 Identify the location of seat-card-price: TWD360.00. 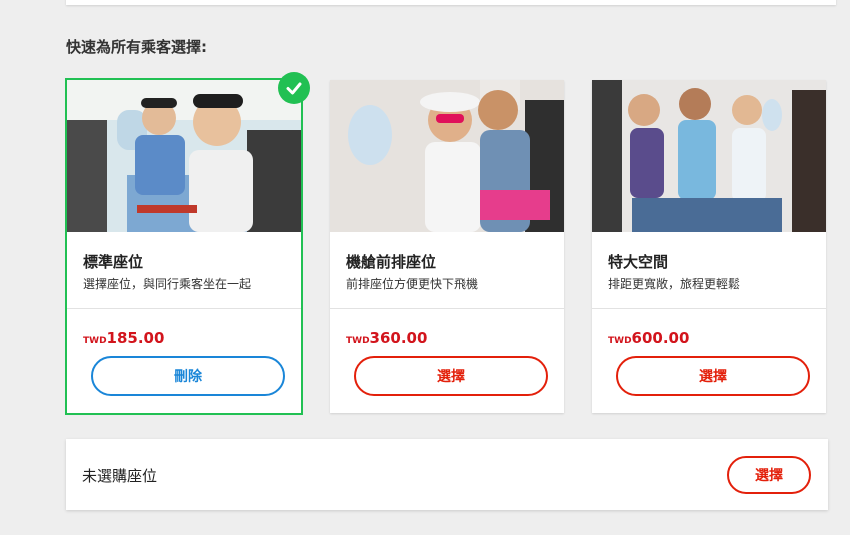
(386, 337).